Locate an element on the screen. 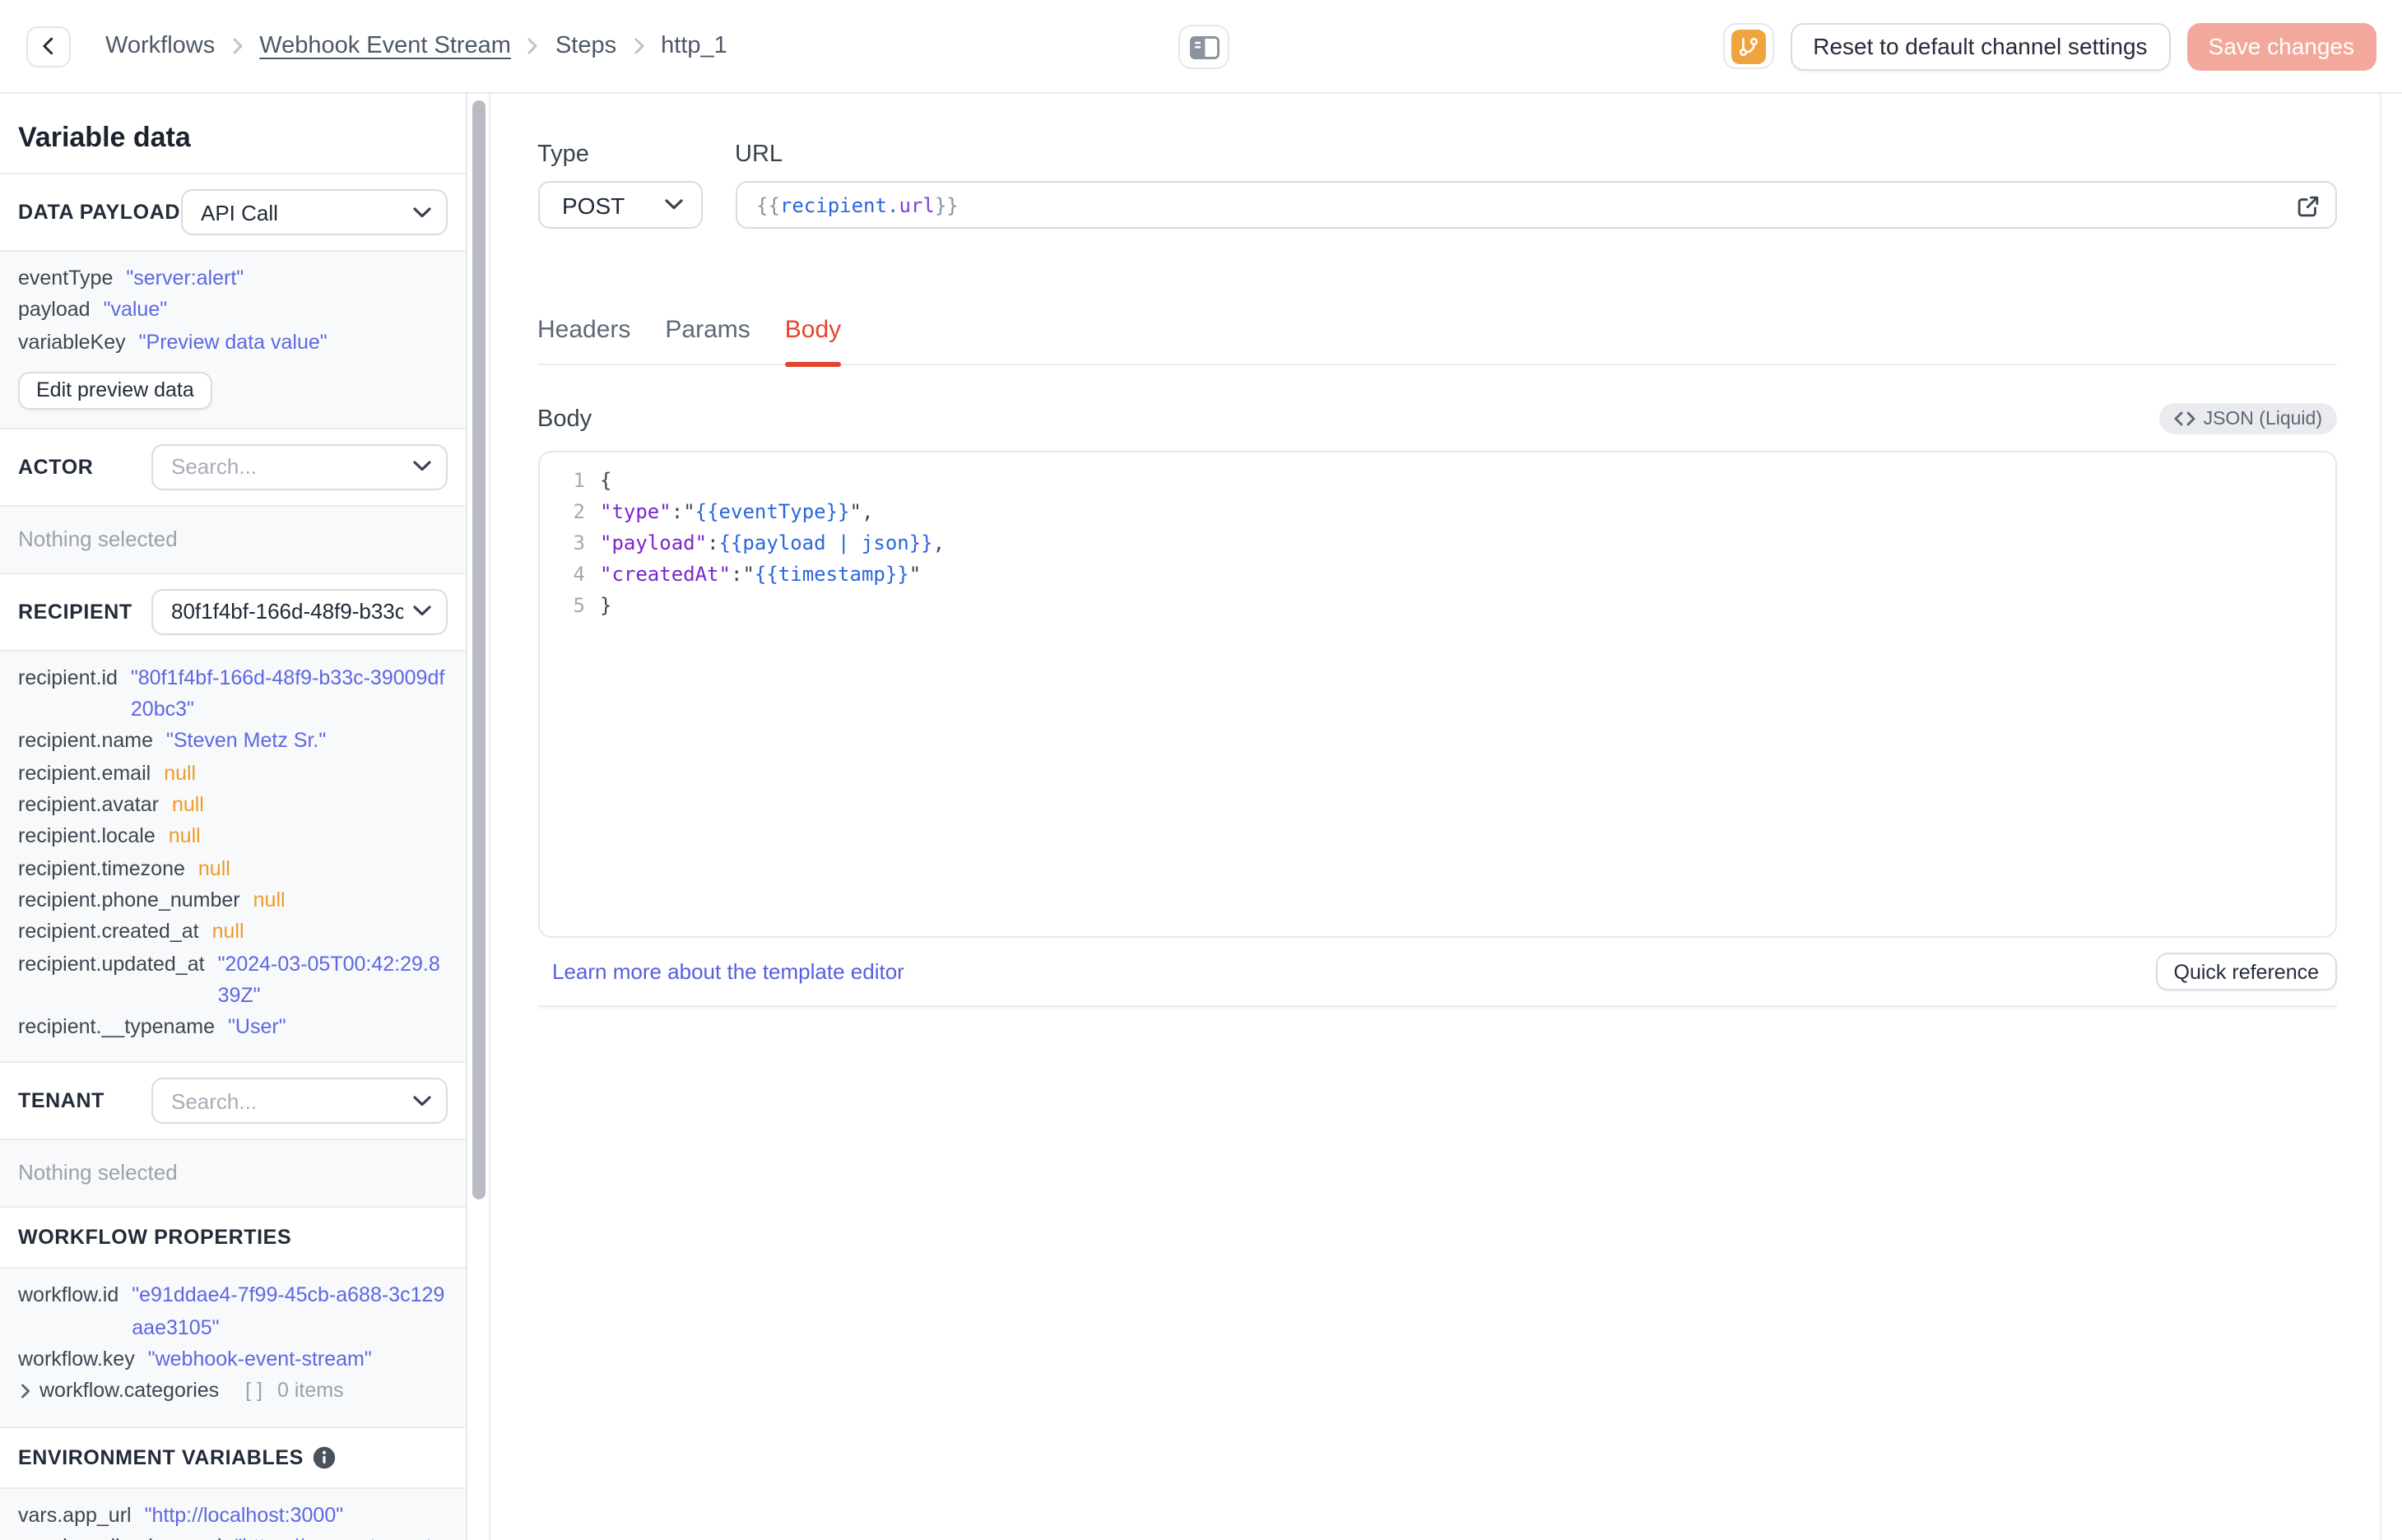  info-icon is located at coordinates (325, 1456).